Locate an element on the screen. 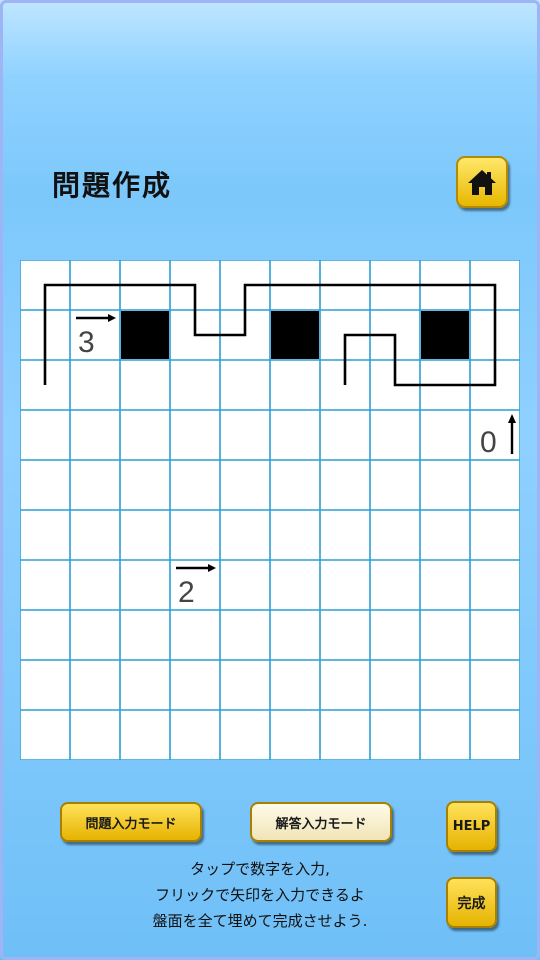 This screenshot has width=540, height=960. clue-cell: 0 is located at coordinates (498, 436).